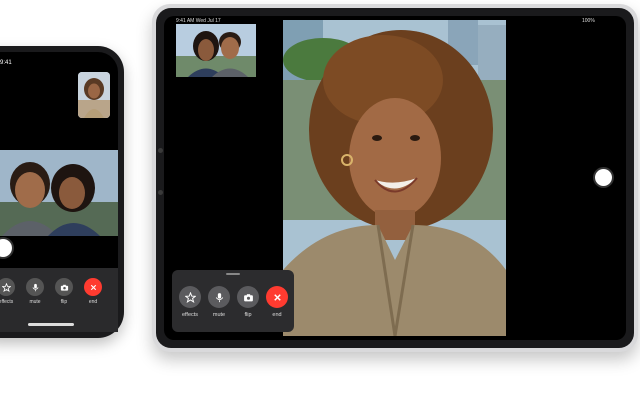 The image size is (640, 400). What do you see at coordinates (59, 193) in the screenshot?
I see `phone-remote-video` at bounding box center [59, 193].